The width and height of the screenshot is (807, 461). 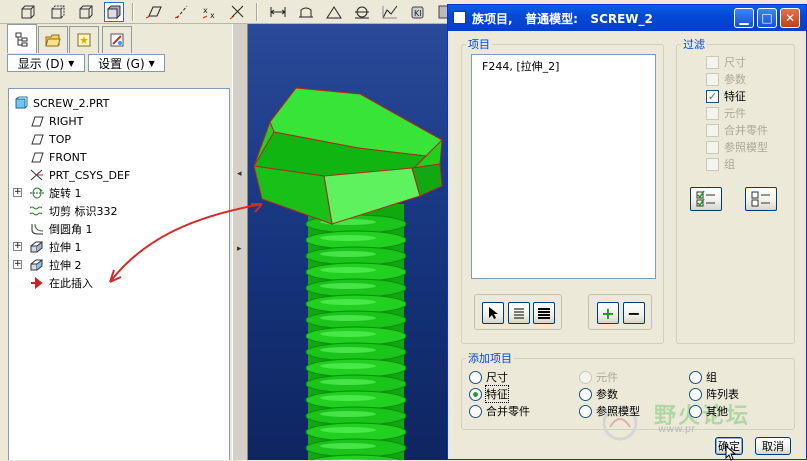 What do you see at coordinates (607, 377) in the screenshot?
I see `add-item-radio-label: 元件` at bounding box center [607, 377].